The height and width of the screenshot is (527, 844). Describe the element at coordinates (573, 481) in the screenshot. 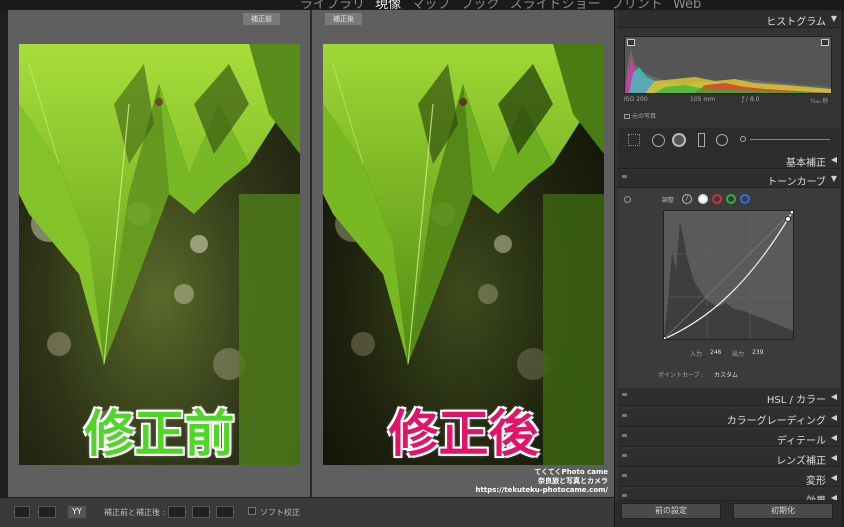

I see `watermark-line-2: 奈良旅と写真とカメラ` at that location.